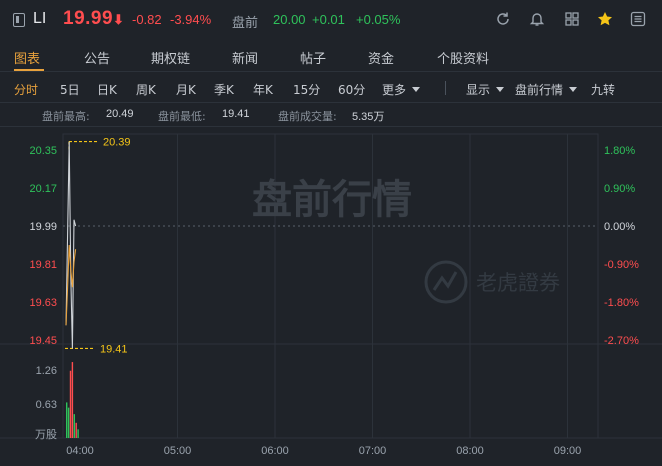 Image resolution: width=662 pixels, height=466 pixels. I want to click on period-intraday: 分时, so click(26, 89).